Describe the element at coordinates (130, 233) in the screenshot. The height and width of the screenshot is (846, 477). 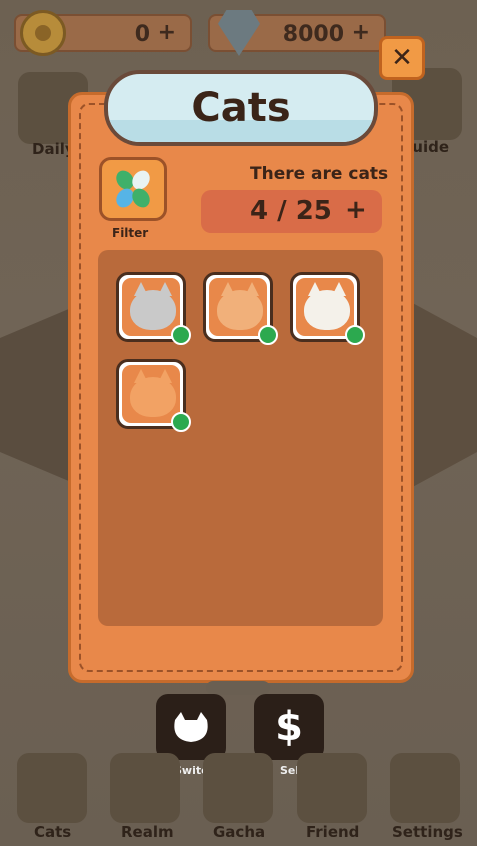
I see `filter-label: Filter` at that location.